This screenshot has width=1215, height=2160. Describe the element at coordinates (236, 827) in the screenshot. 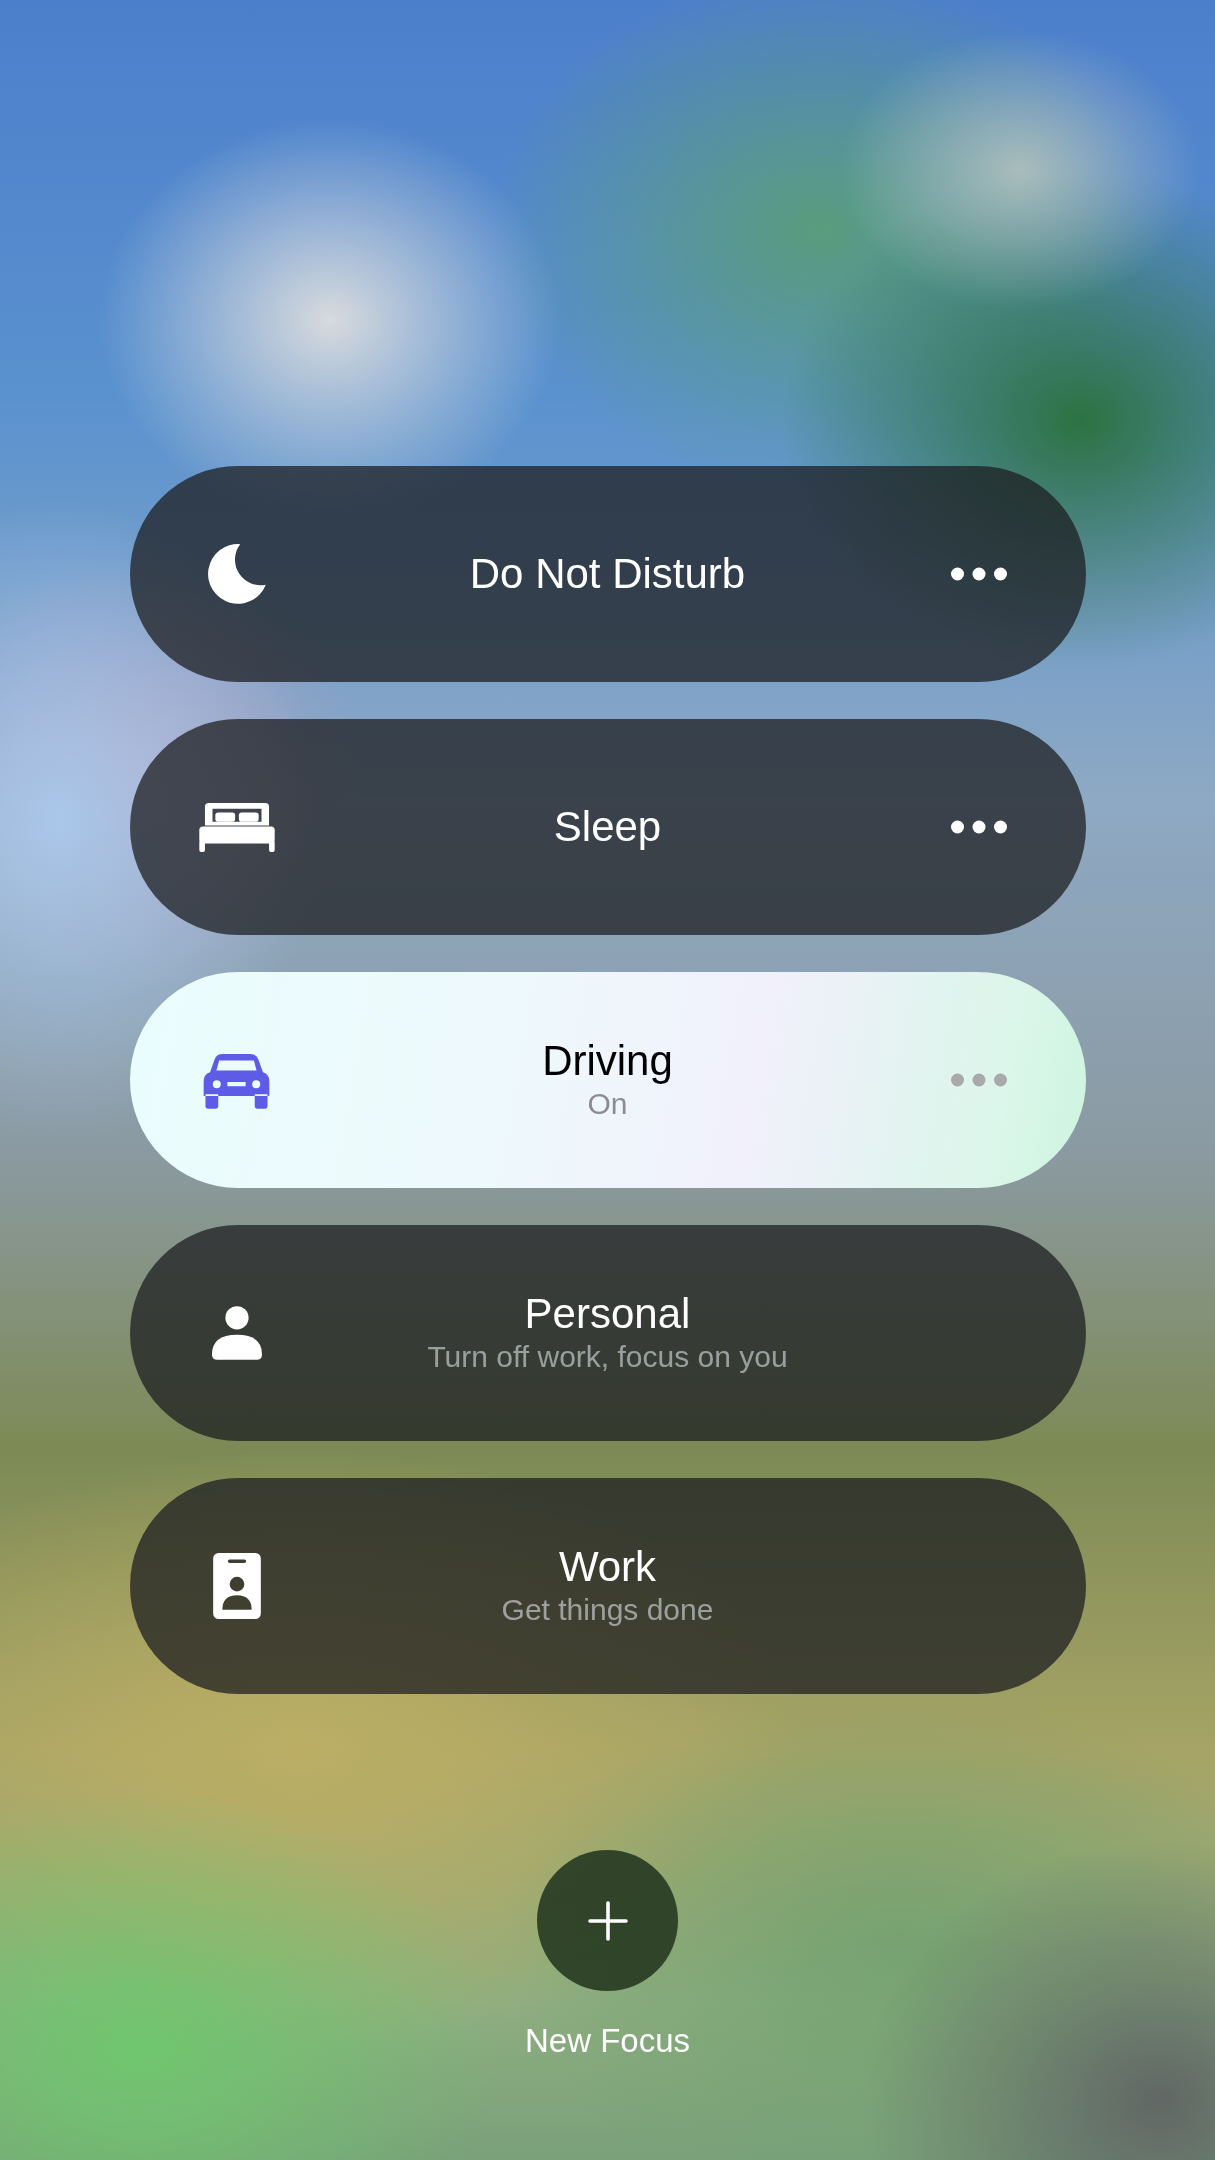

I see `bed-icon` at that location.